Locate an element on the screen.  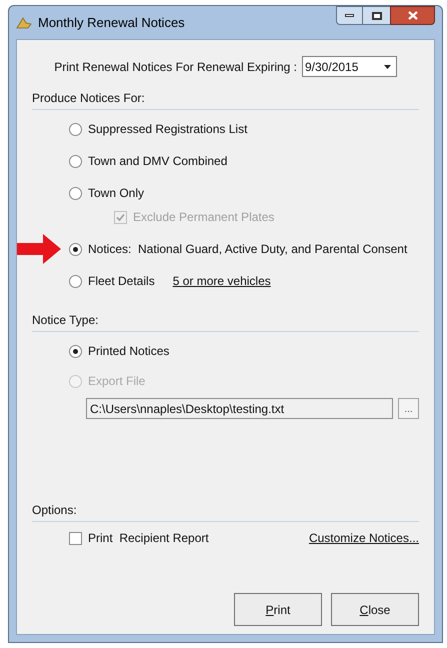
checkbox is located at coordinates (75, 538).